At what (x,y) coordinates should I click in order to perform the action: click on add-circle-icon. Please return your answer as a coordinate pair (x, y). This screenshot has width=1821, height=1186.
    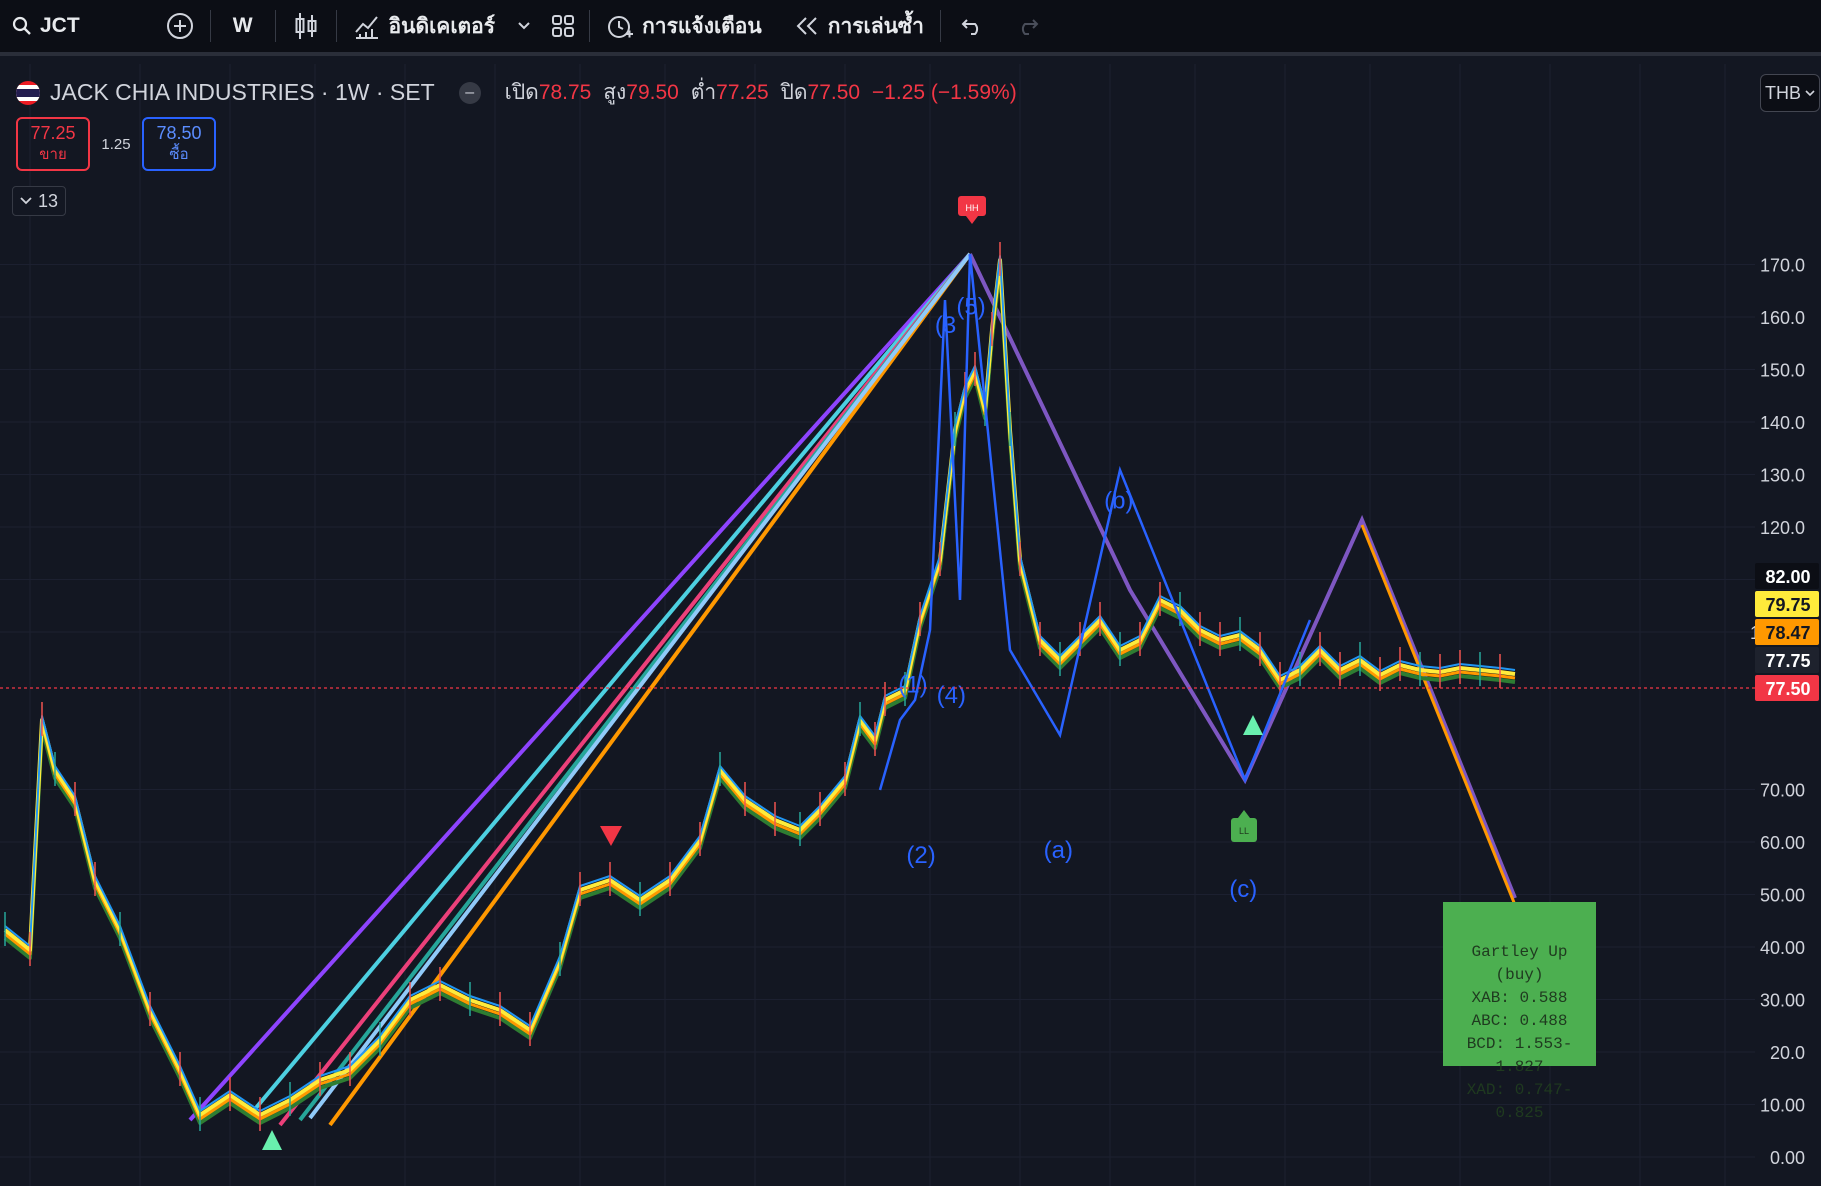
    Looking at the image, I should click on (180, 26).